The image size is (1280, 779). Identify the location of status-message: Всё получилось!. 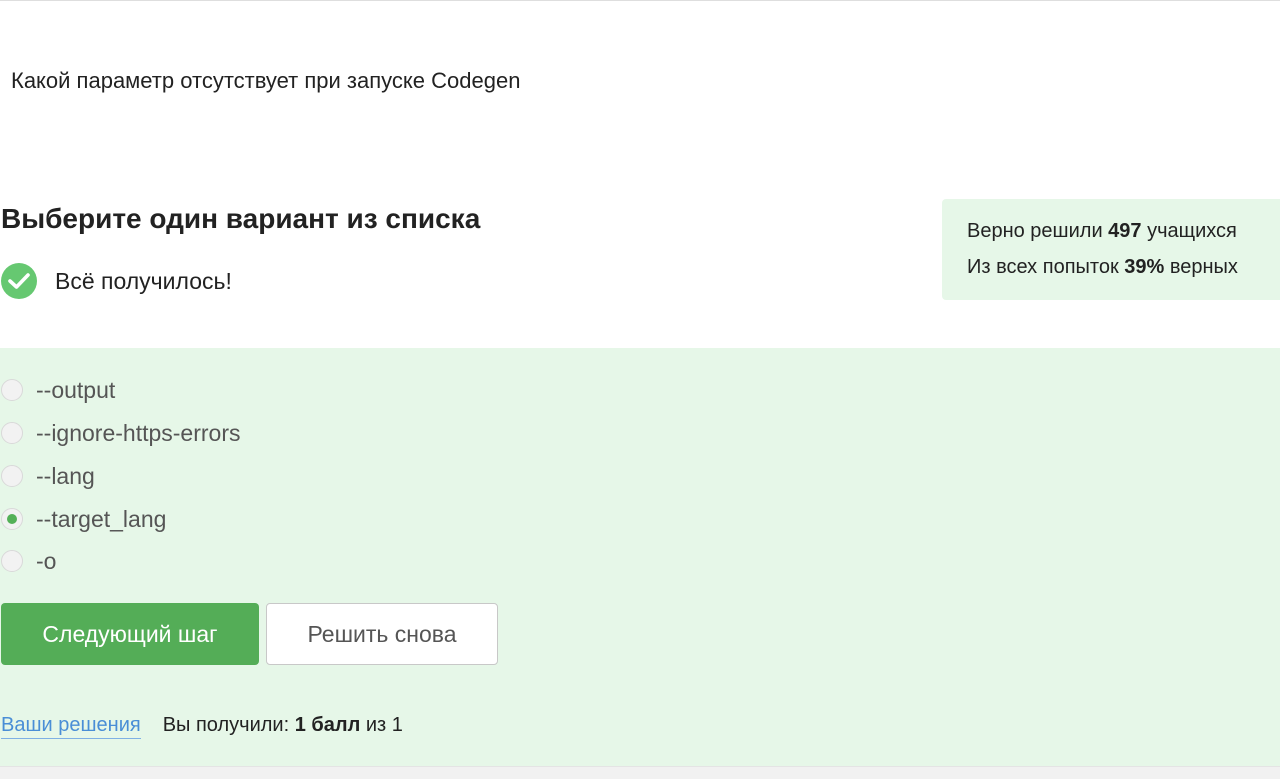
(116, 281).